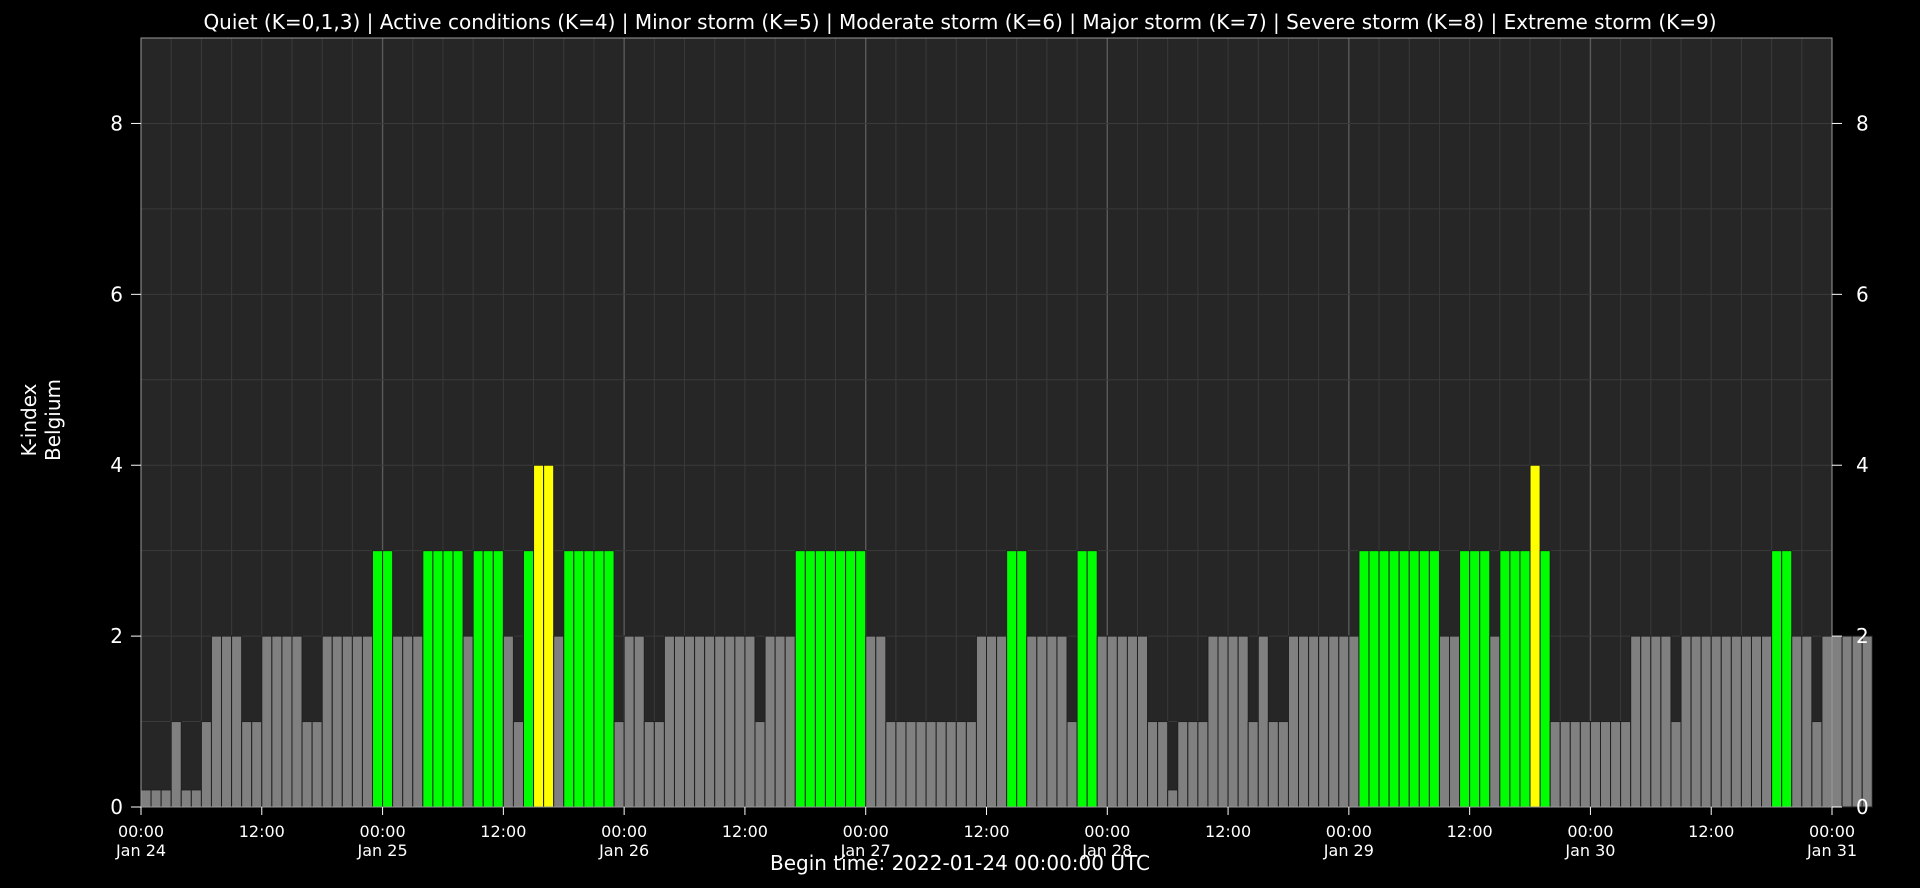 This screenshot has height=888, width=1920. Describe the element at coordinates (960, 863) in the screenshot. I see `x-axis-label: Begin time: 2022-01-24 00:00:00 UTC` at that location.